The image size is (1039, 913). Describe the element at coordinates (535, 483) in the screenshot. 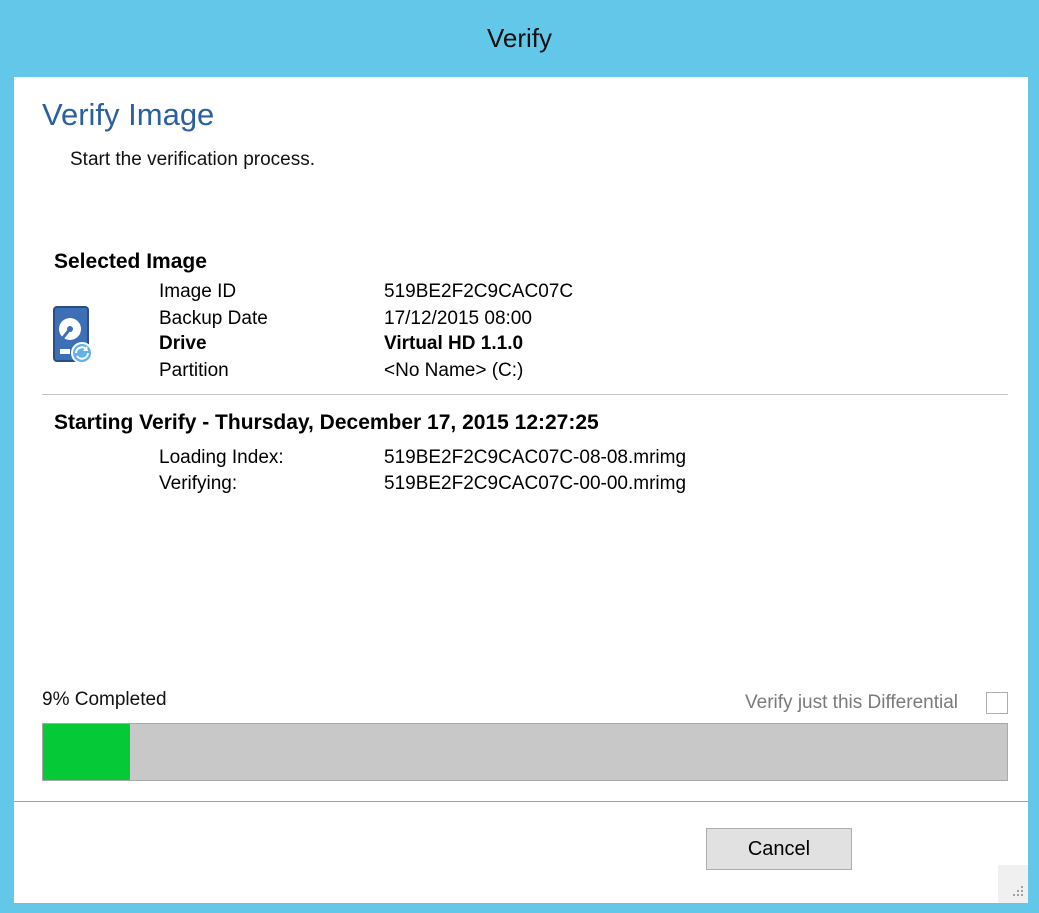

I see `verifying-value: 519BE2F2C9CAC07C-00-00.mrimg` at that location.